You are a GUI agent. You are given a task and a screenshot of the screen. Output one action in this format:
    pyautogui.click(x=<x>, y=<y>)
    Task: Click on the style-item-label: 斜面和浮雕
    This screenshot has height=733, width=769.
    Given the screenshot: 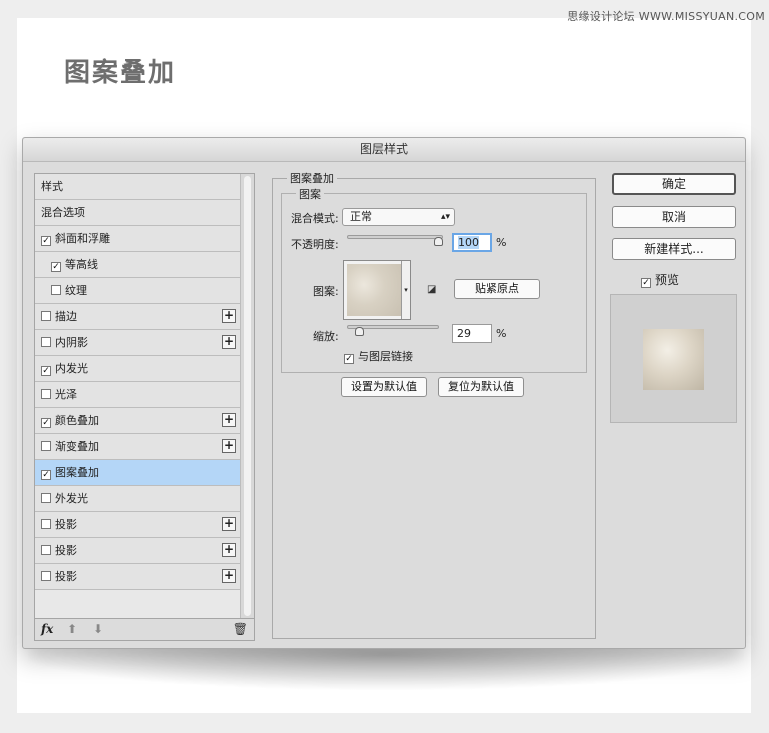 What is the action you would take?
    pyautogui.click(x=82, y=238)
    